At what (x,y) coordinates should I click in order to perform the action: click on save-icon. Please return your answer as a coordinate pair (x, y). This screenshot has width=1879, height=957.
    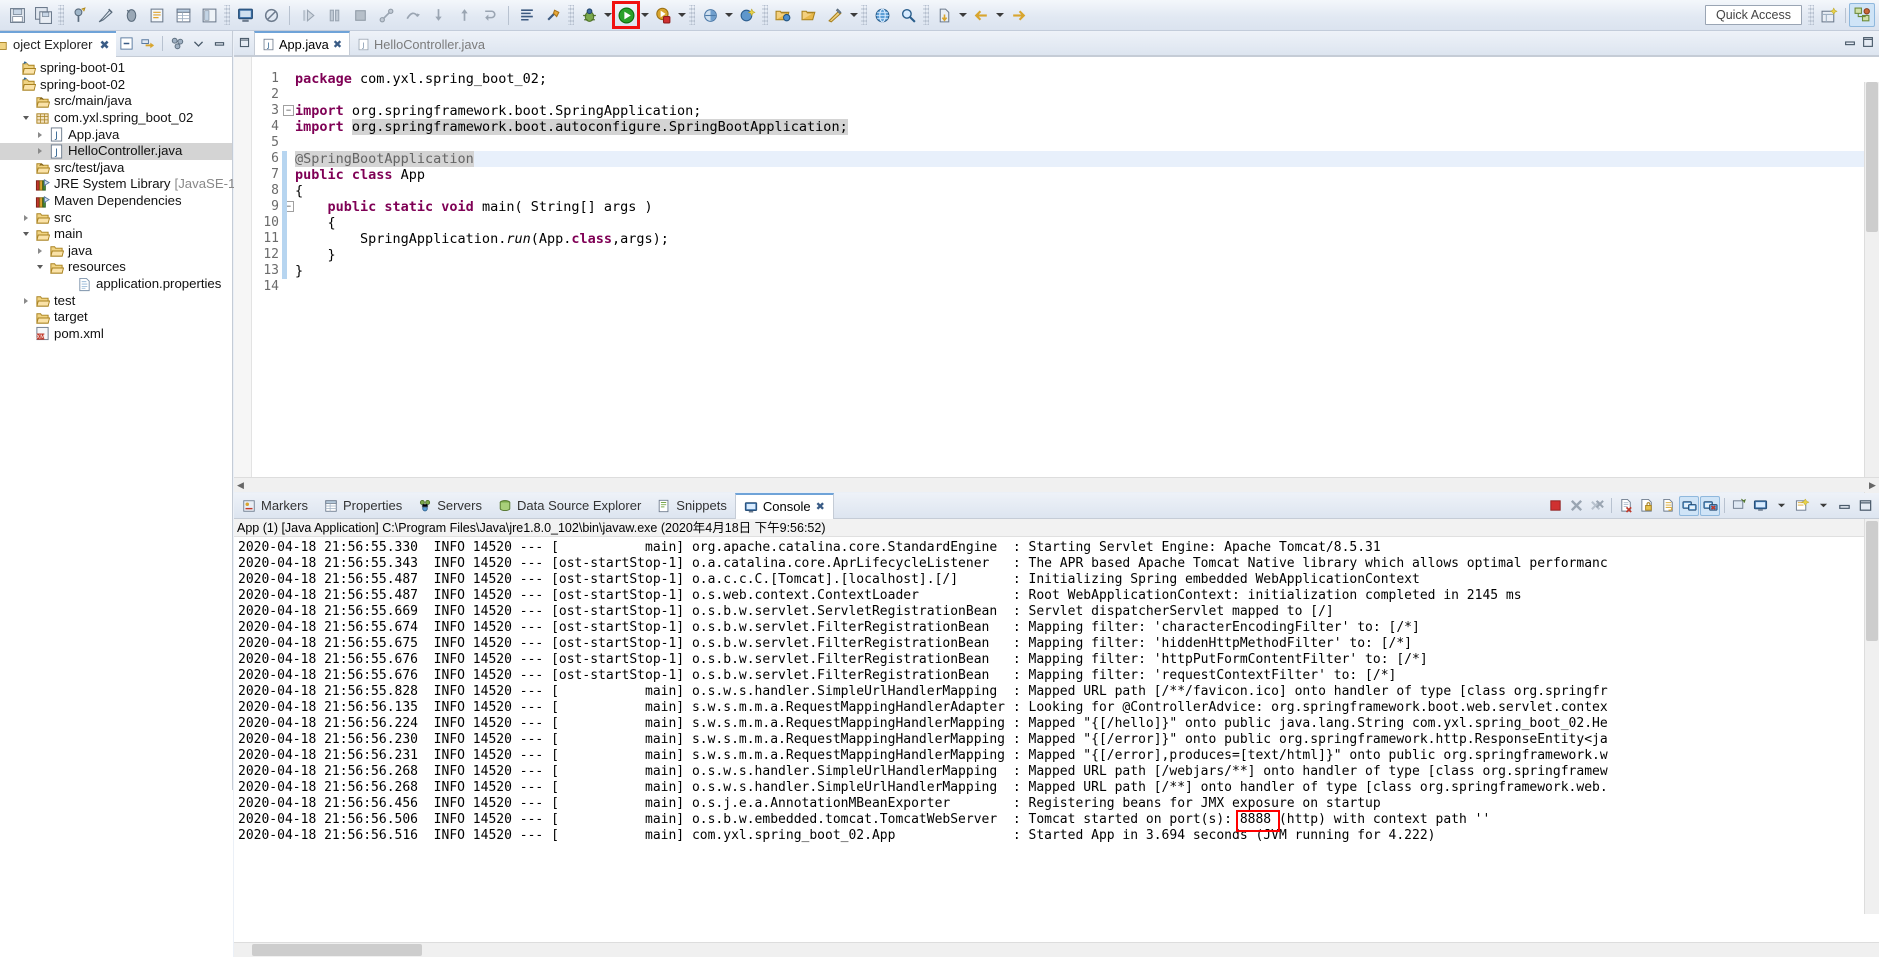
    Looking at the image, I should click on (17, 15).